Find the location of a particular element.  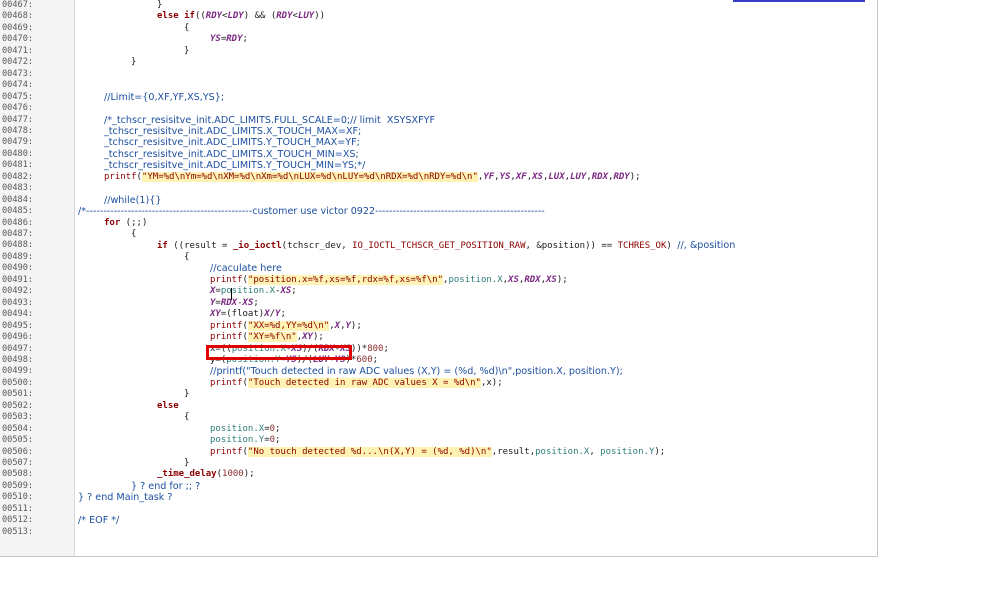

code-line: 00470: YS=RDY; is located at coordinates (438, 39).